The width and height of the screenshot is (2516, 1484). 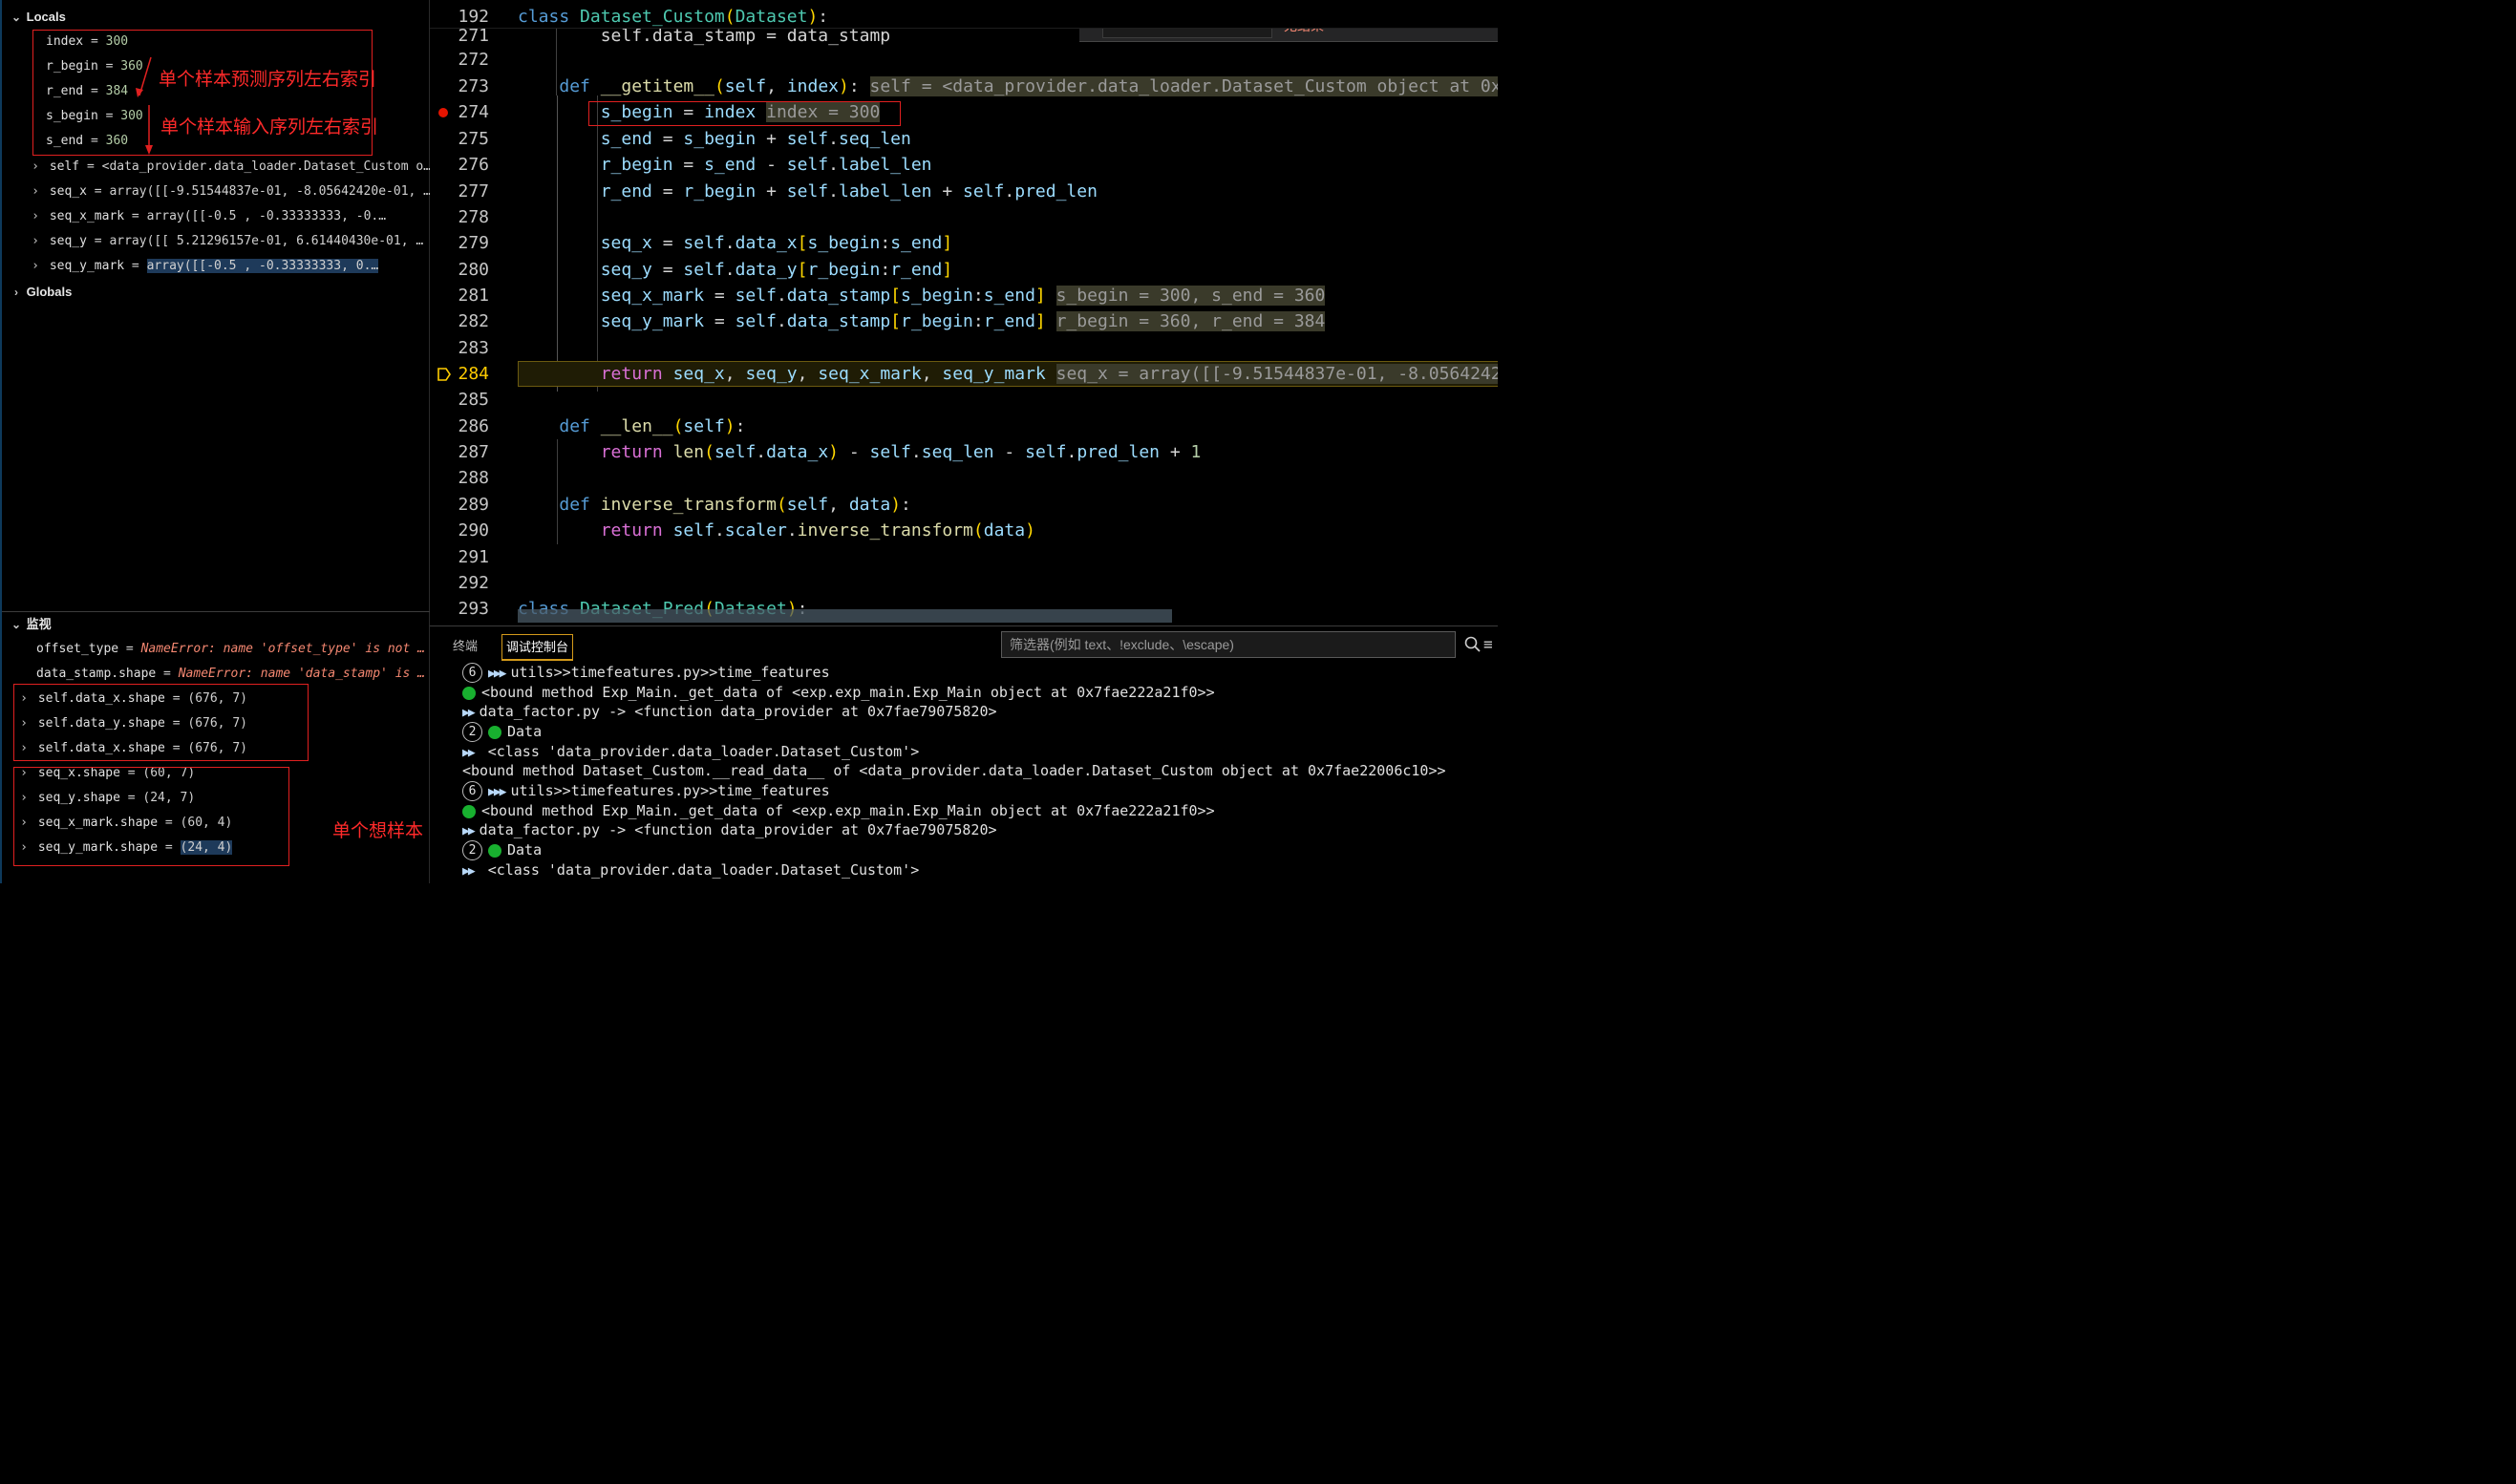 What do you see at coordinates (735, 505) in the screenshot?
I see `code-line-289: def inverse_transform(self, data):` at bounding box center [735, 505].